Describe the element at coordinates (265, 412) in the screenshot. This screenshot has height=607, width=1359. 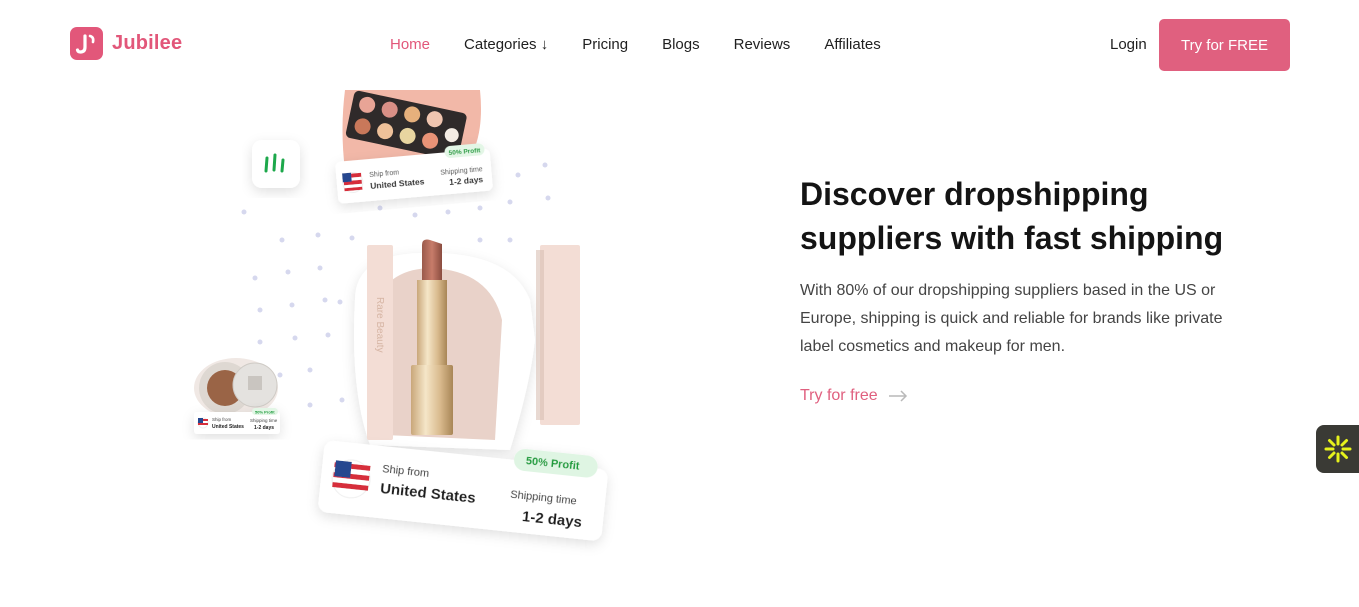
I see `small-card-profit-badge: 50% Profit` at that location.